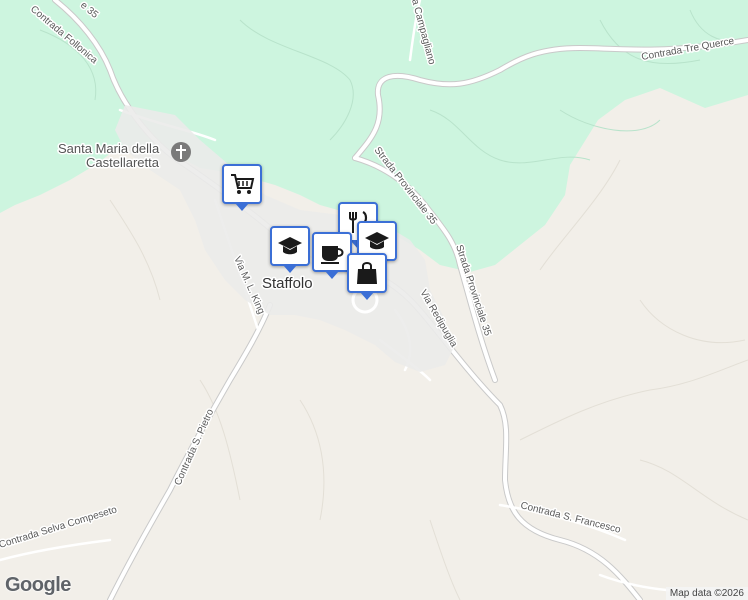 The height and width of the screenshot is (600, 748). Describe the element at coordinates (243, 184) in the screenshot. I see `shopping-cart-icon` at that location.